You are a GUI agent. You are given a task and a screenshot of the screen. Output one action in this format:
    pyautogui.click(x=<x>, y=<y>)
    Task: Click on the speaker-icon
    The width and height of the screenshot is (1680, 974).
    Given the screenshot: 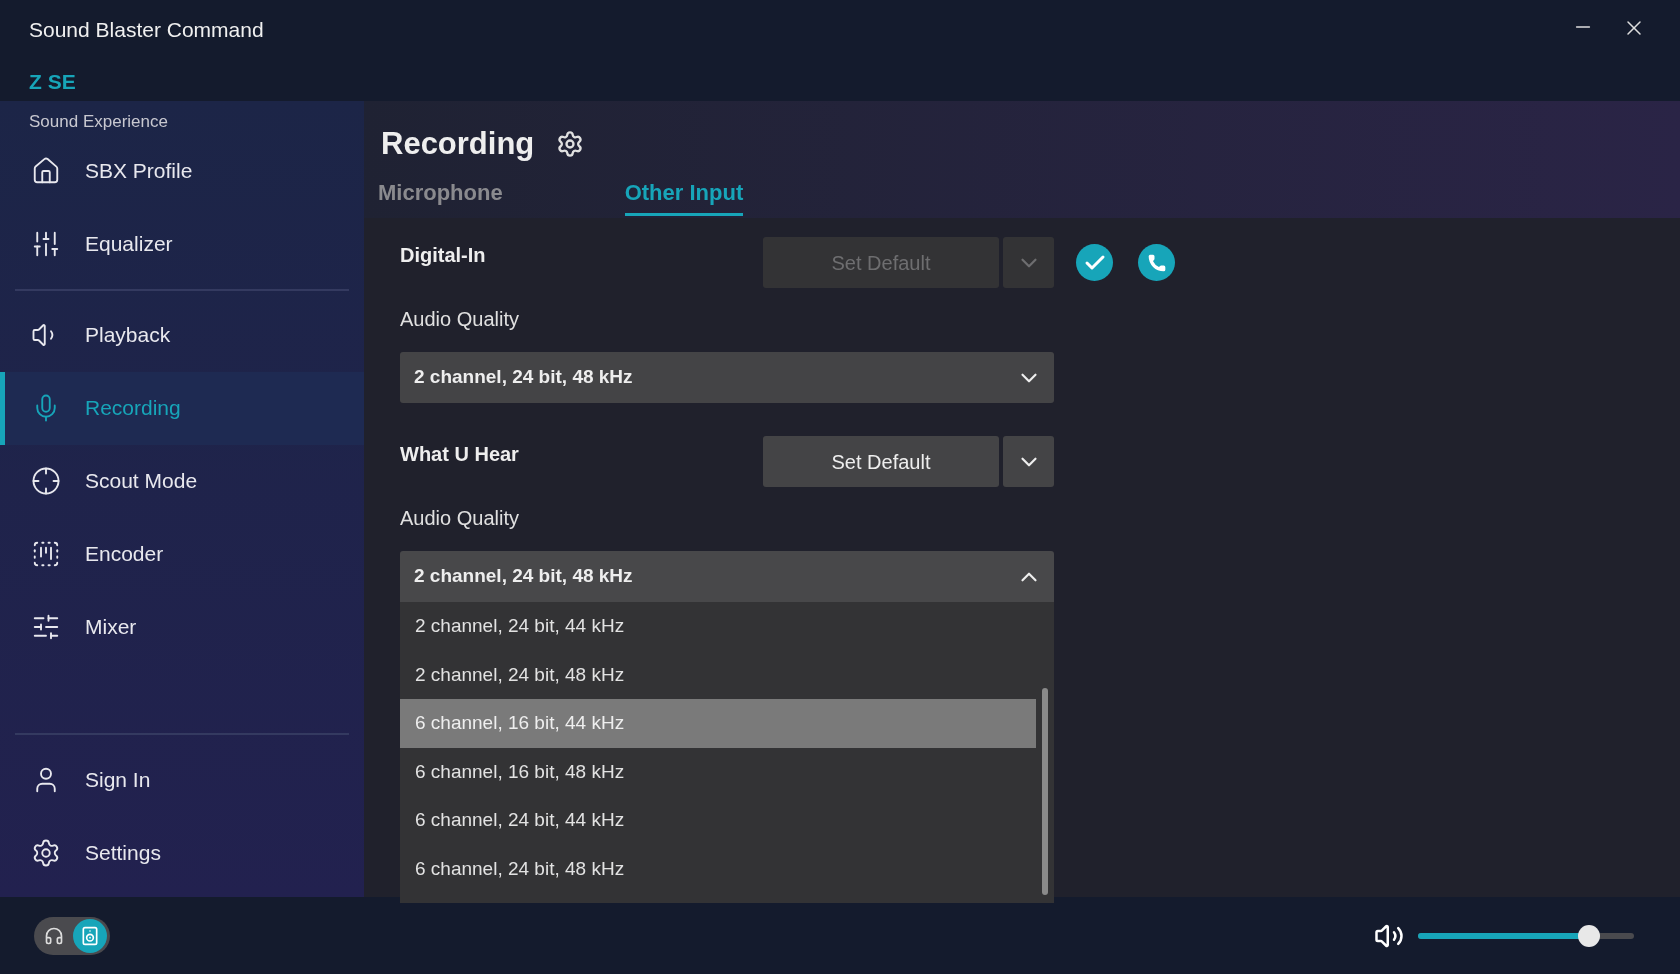 What is the action you would take?
    pyautogui.click(x=90, y=935)
    